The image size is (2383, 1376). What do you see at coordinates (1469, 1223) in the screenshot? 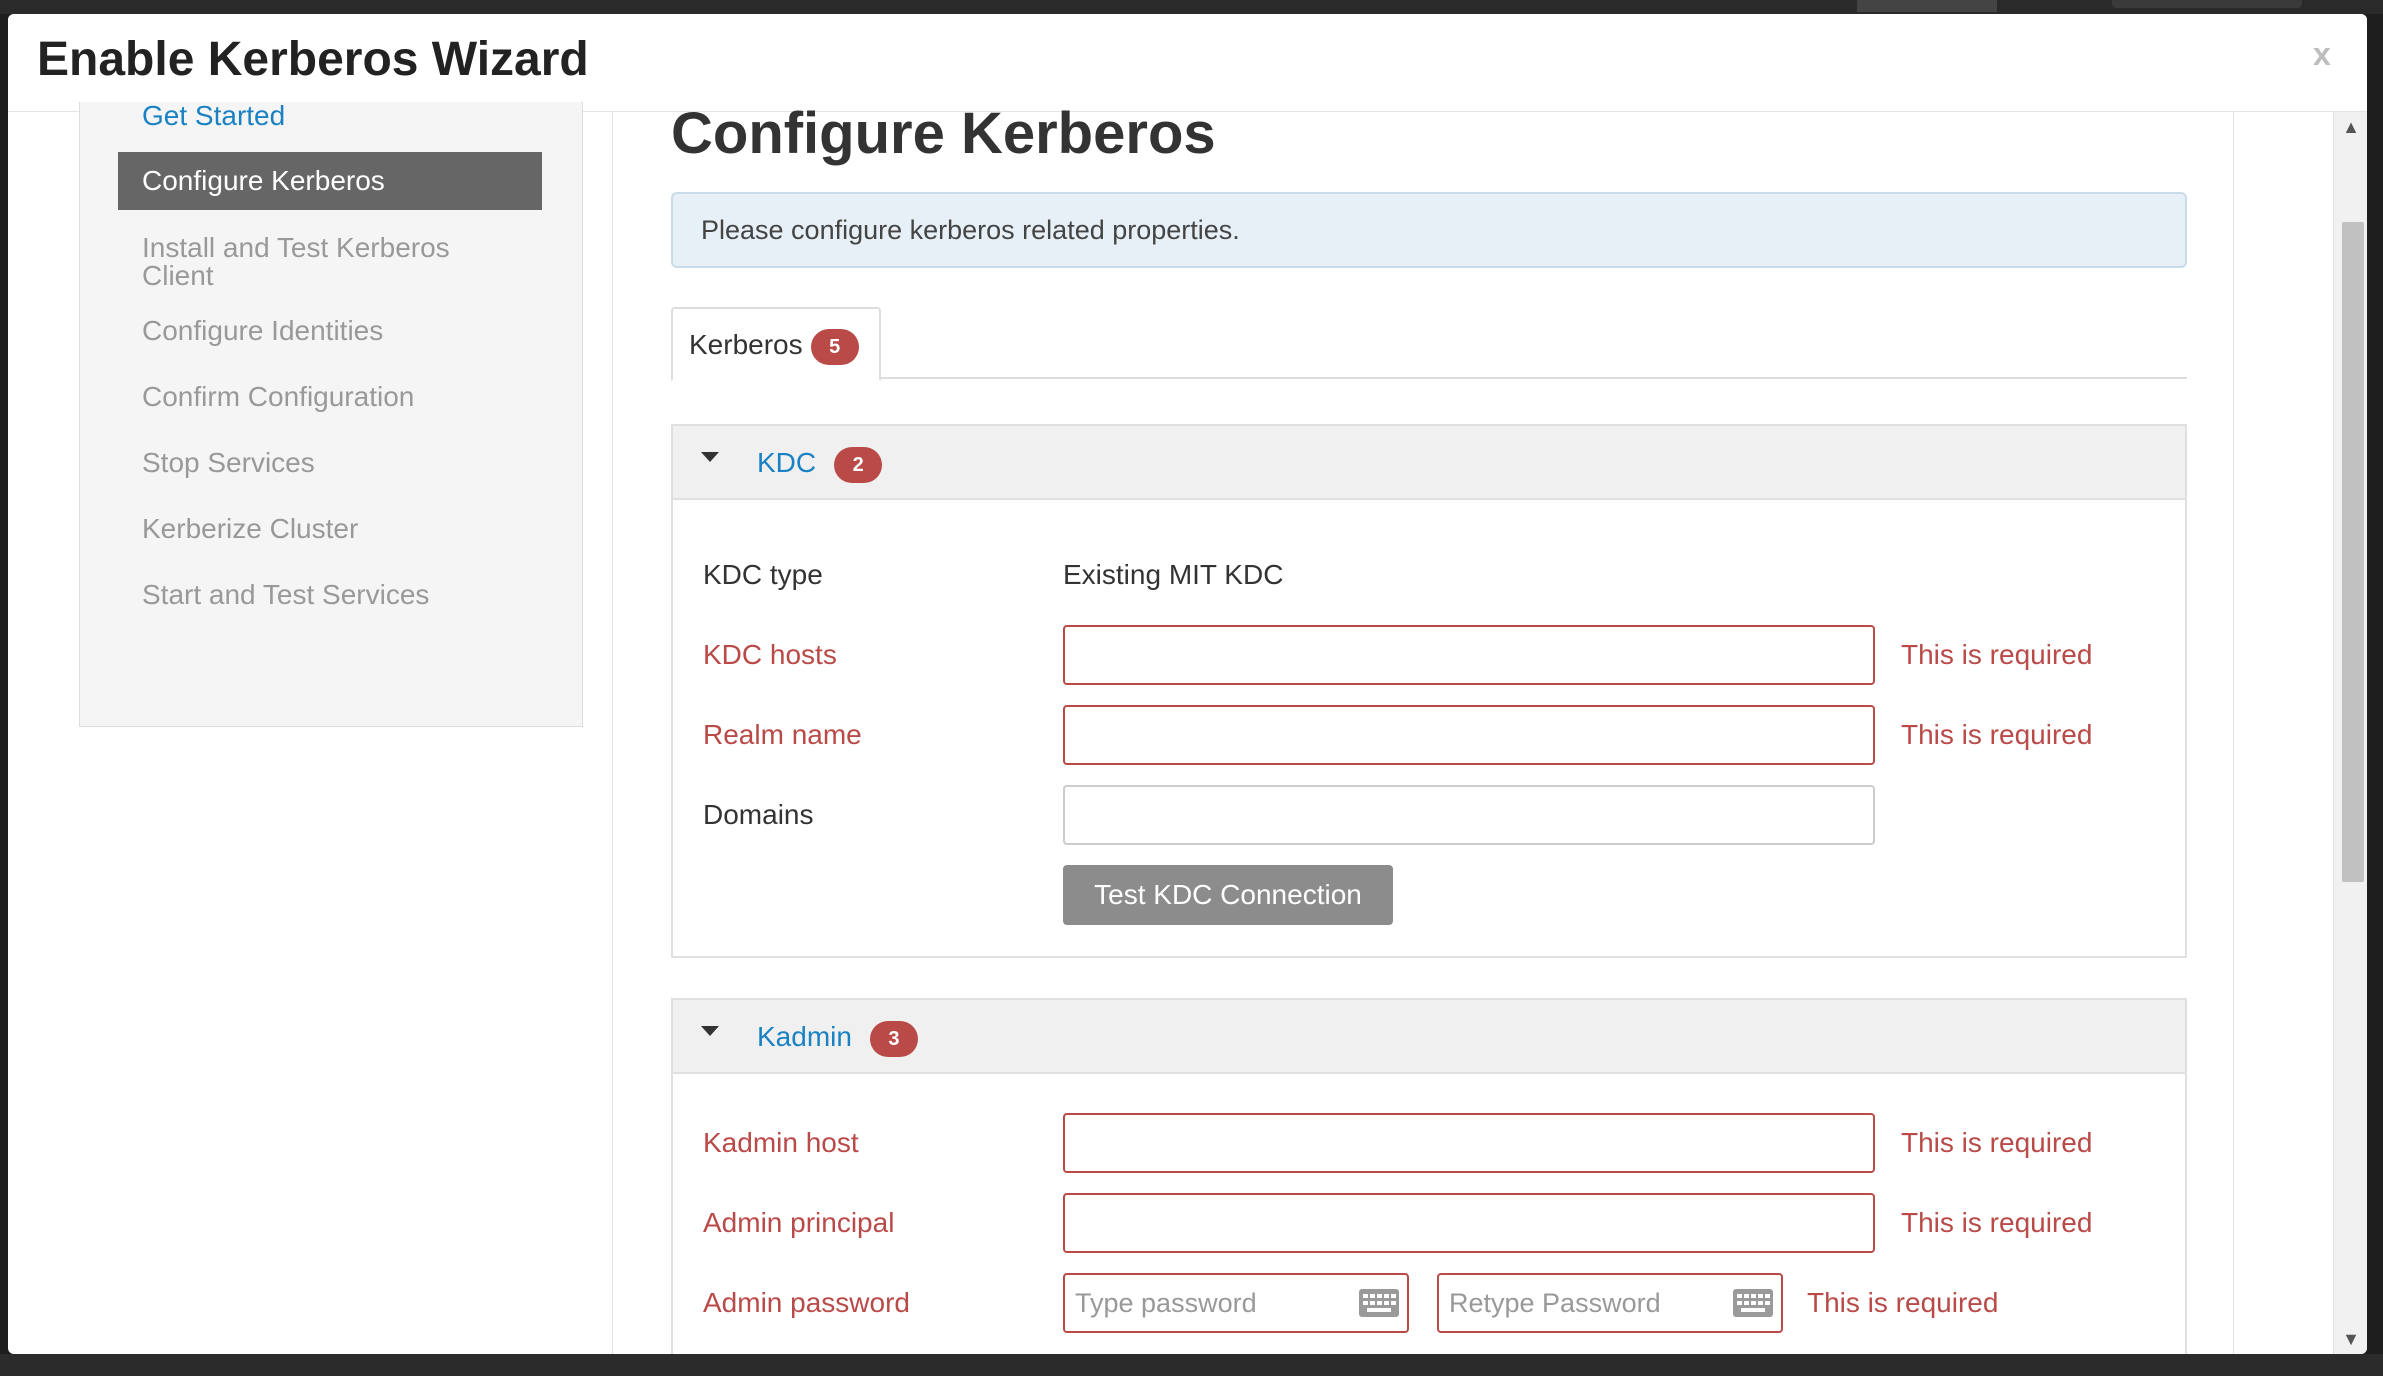
I see `admin-principal-input` at bounding box center [1469, 1223].